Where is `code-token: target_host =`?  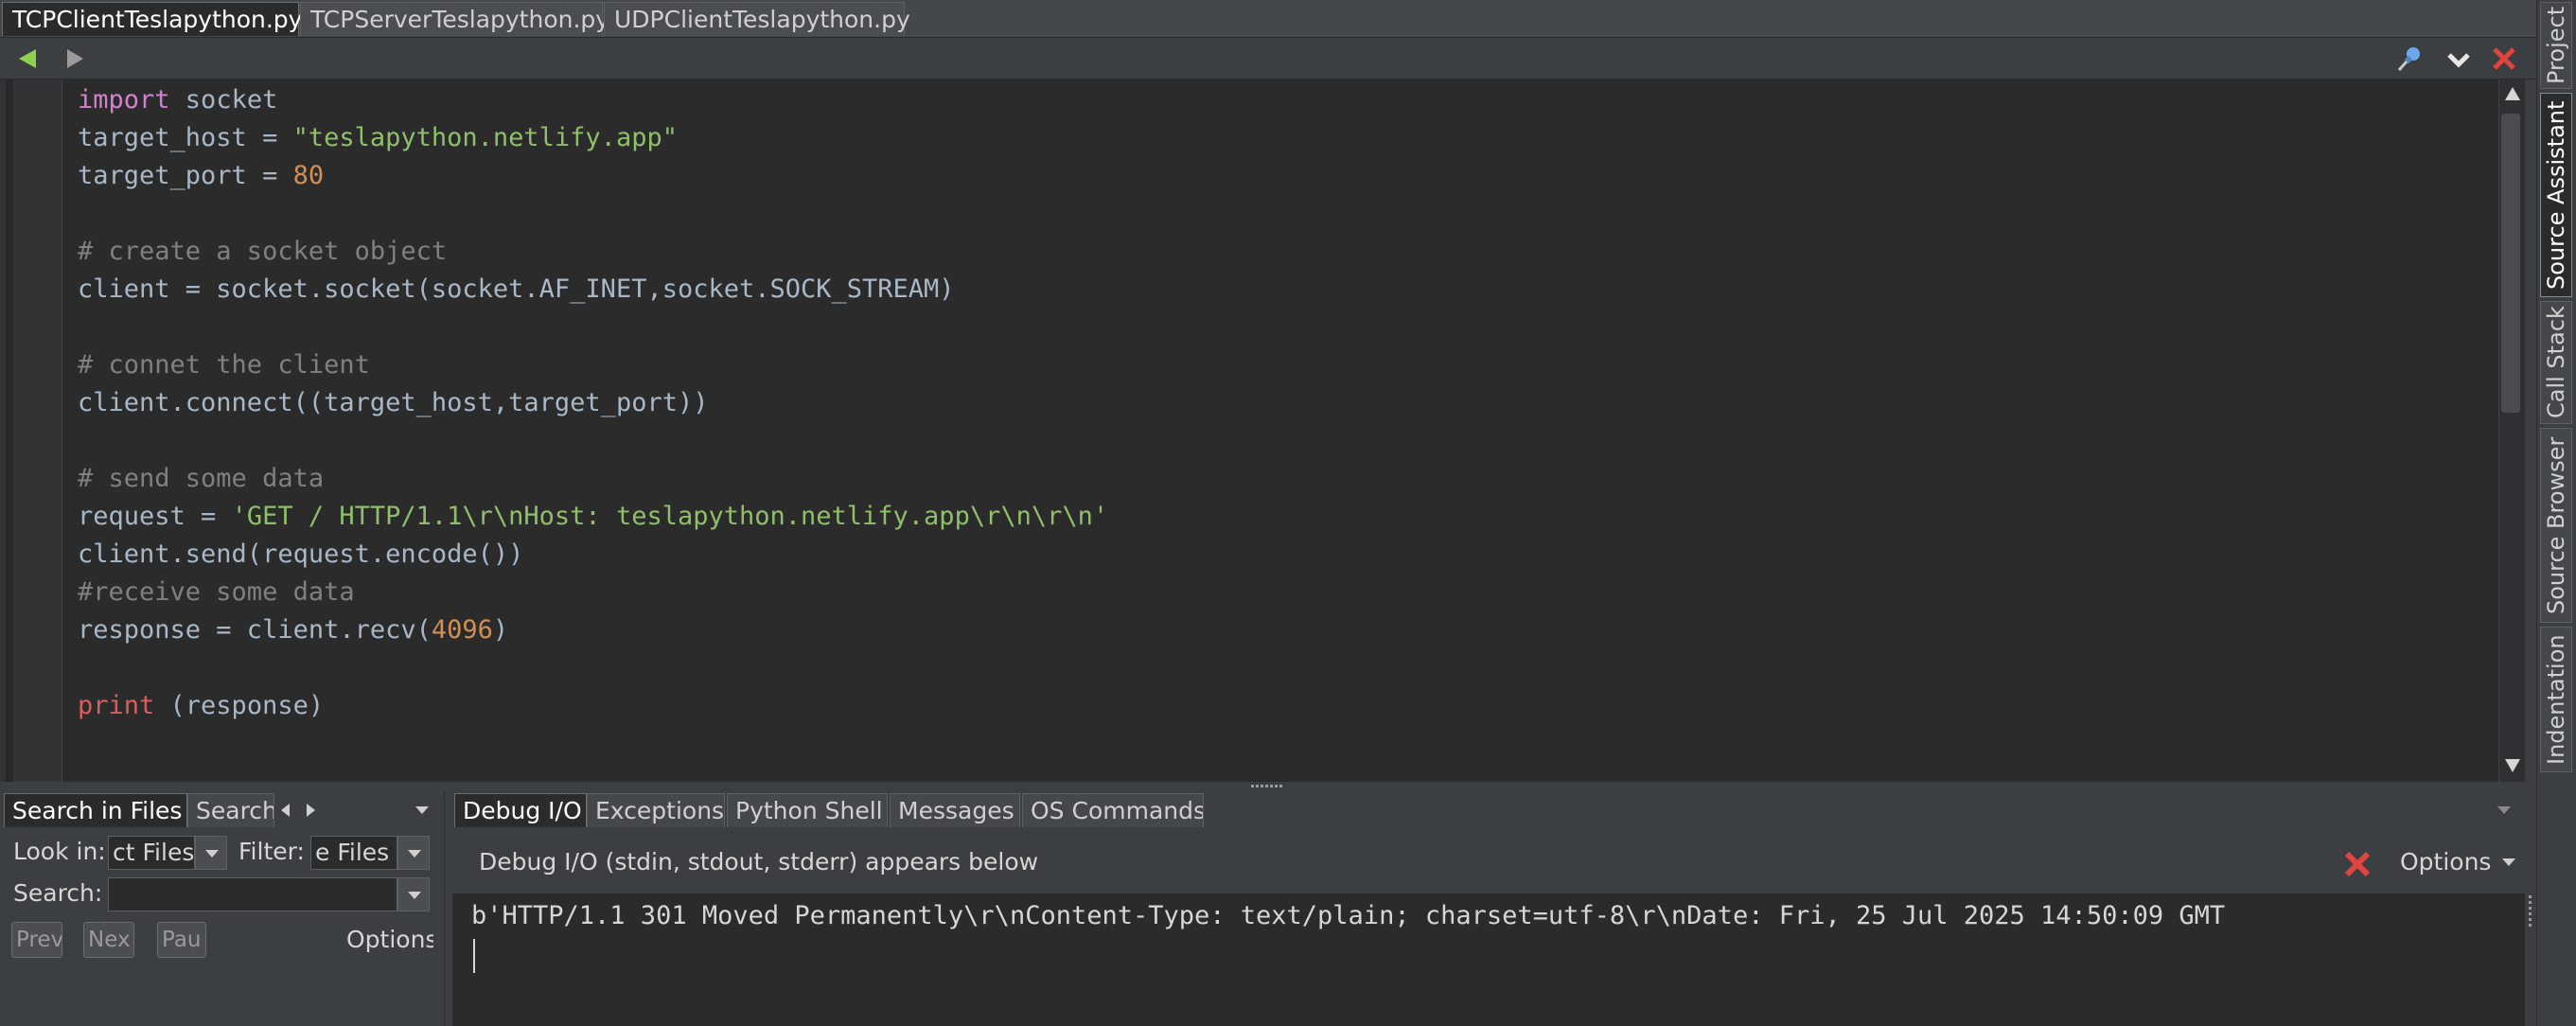
code-token: target_host = is located at coordinates (185, 137).